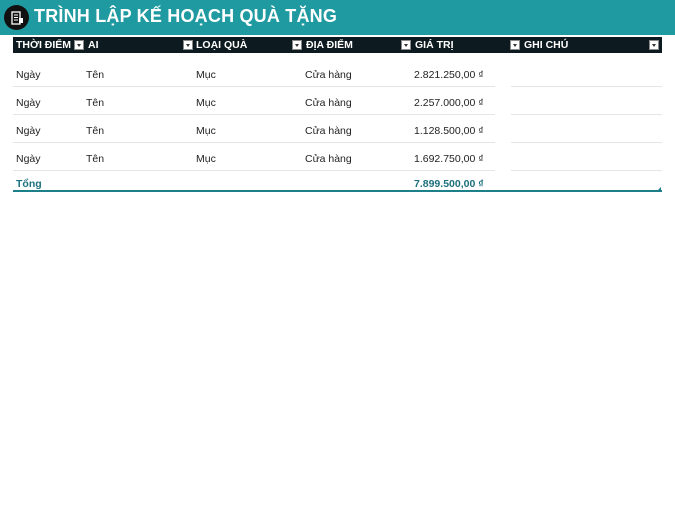 The image size is (675, 520). What do you see at coordinates (337, 182) in the screenshot?
I see `total-row: Tổng 7.899.500,00 ₫` at bounding box center [337, 182].